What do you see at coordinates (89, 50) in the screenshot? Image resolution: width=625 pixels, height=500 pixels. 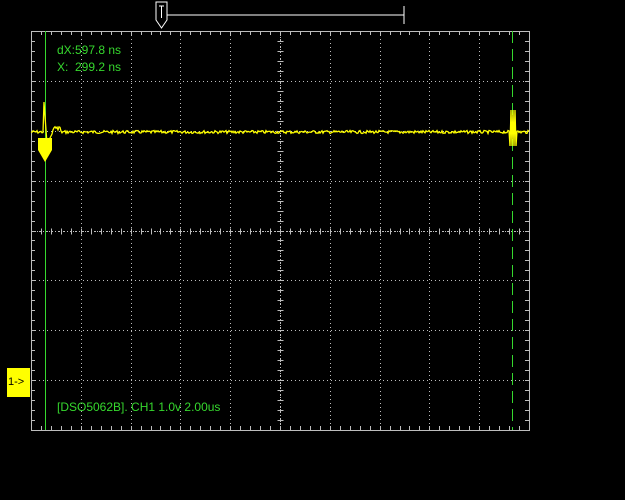 I see `delta-x-readout: dX:597.8 ns` at bounding box center [89, 50].